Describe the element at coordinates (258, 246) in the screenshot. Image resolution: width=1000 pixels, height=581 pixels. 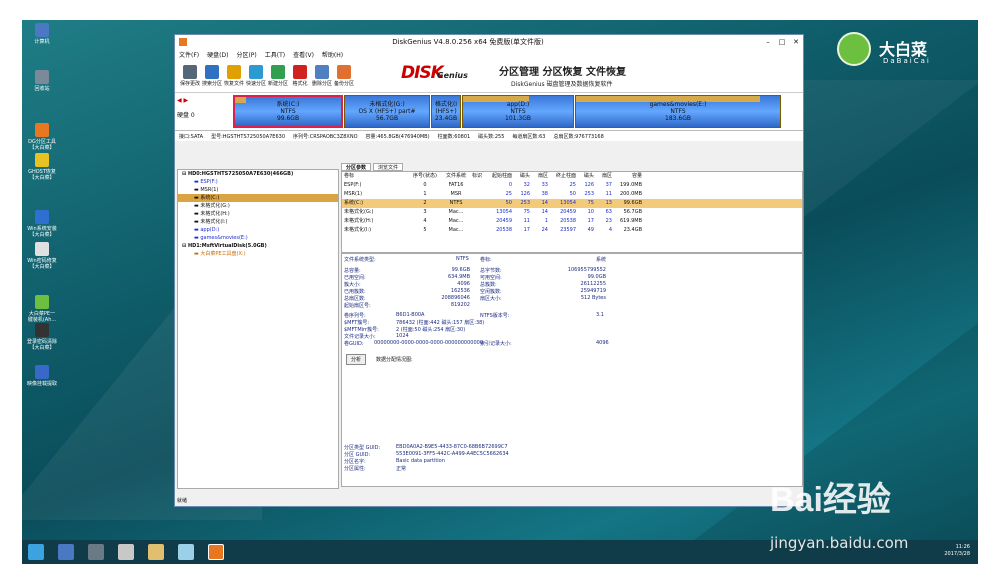
I see `tree-node: ⊟ HD1:MsftVirtualDisk(5.0GB)` at that location.